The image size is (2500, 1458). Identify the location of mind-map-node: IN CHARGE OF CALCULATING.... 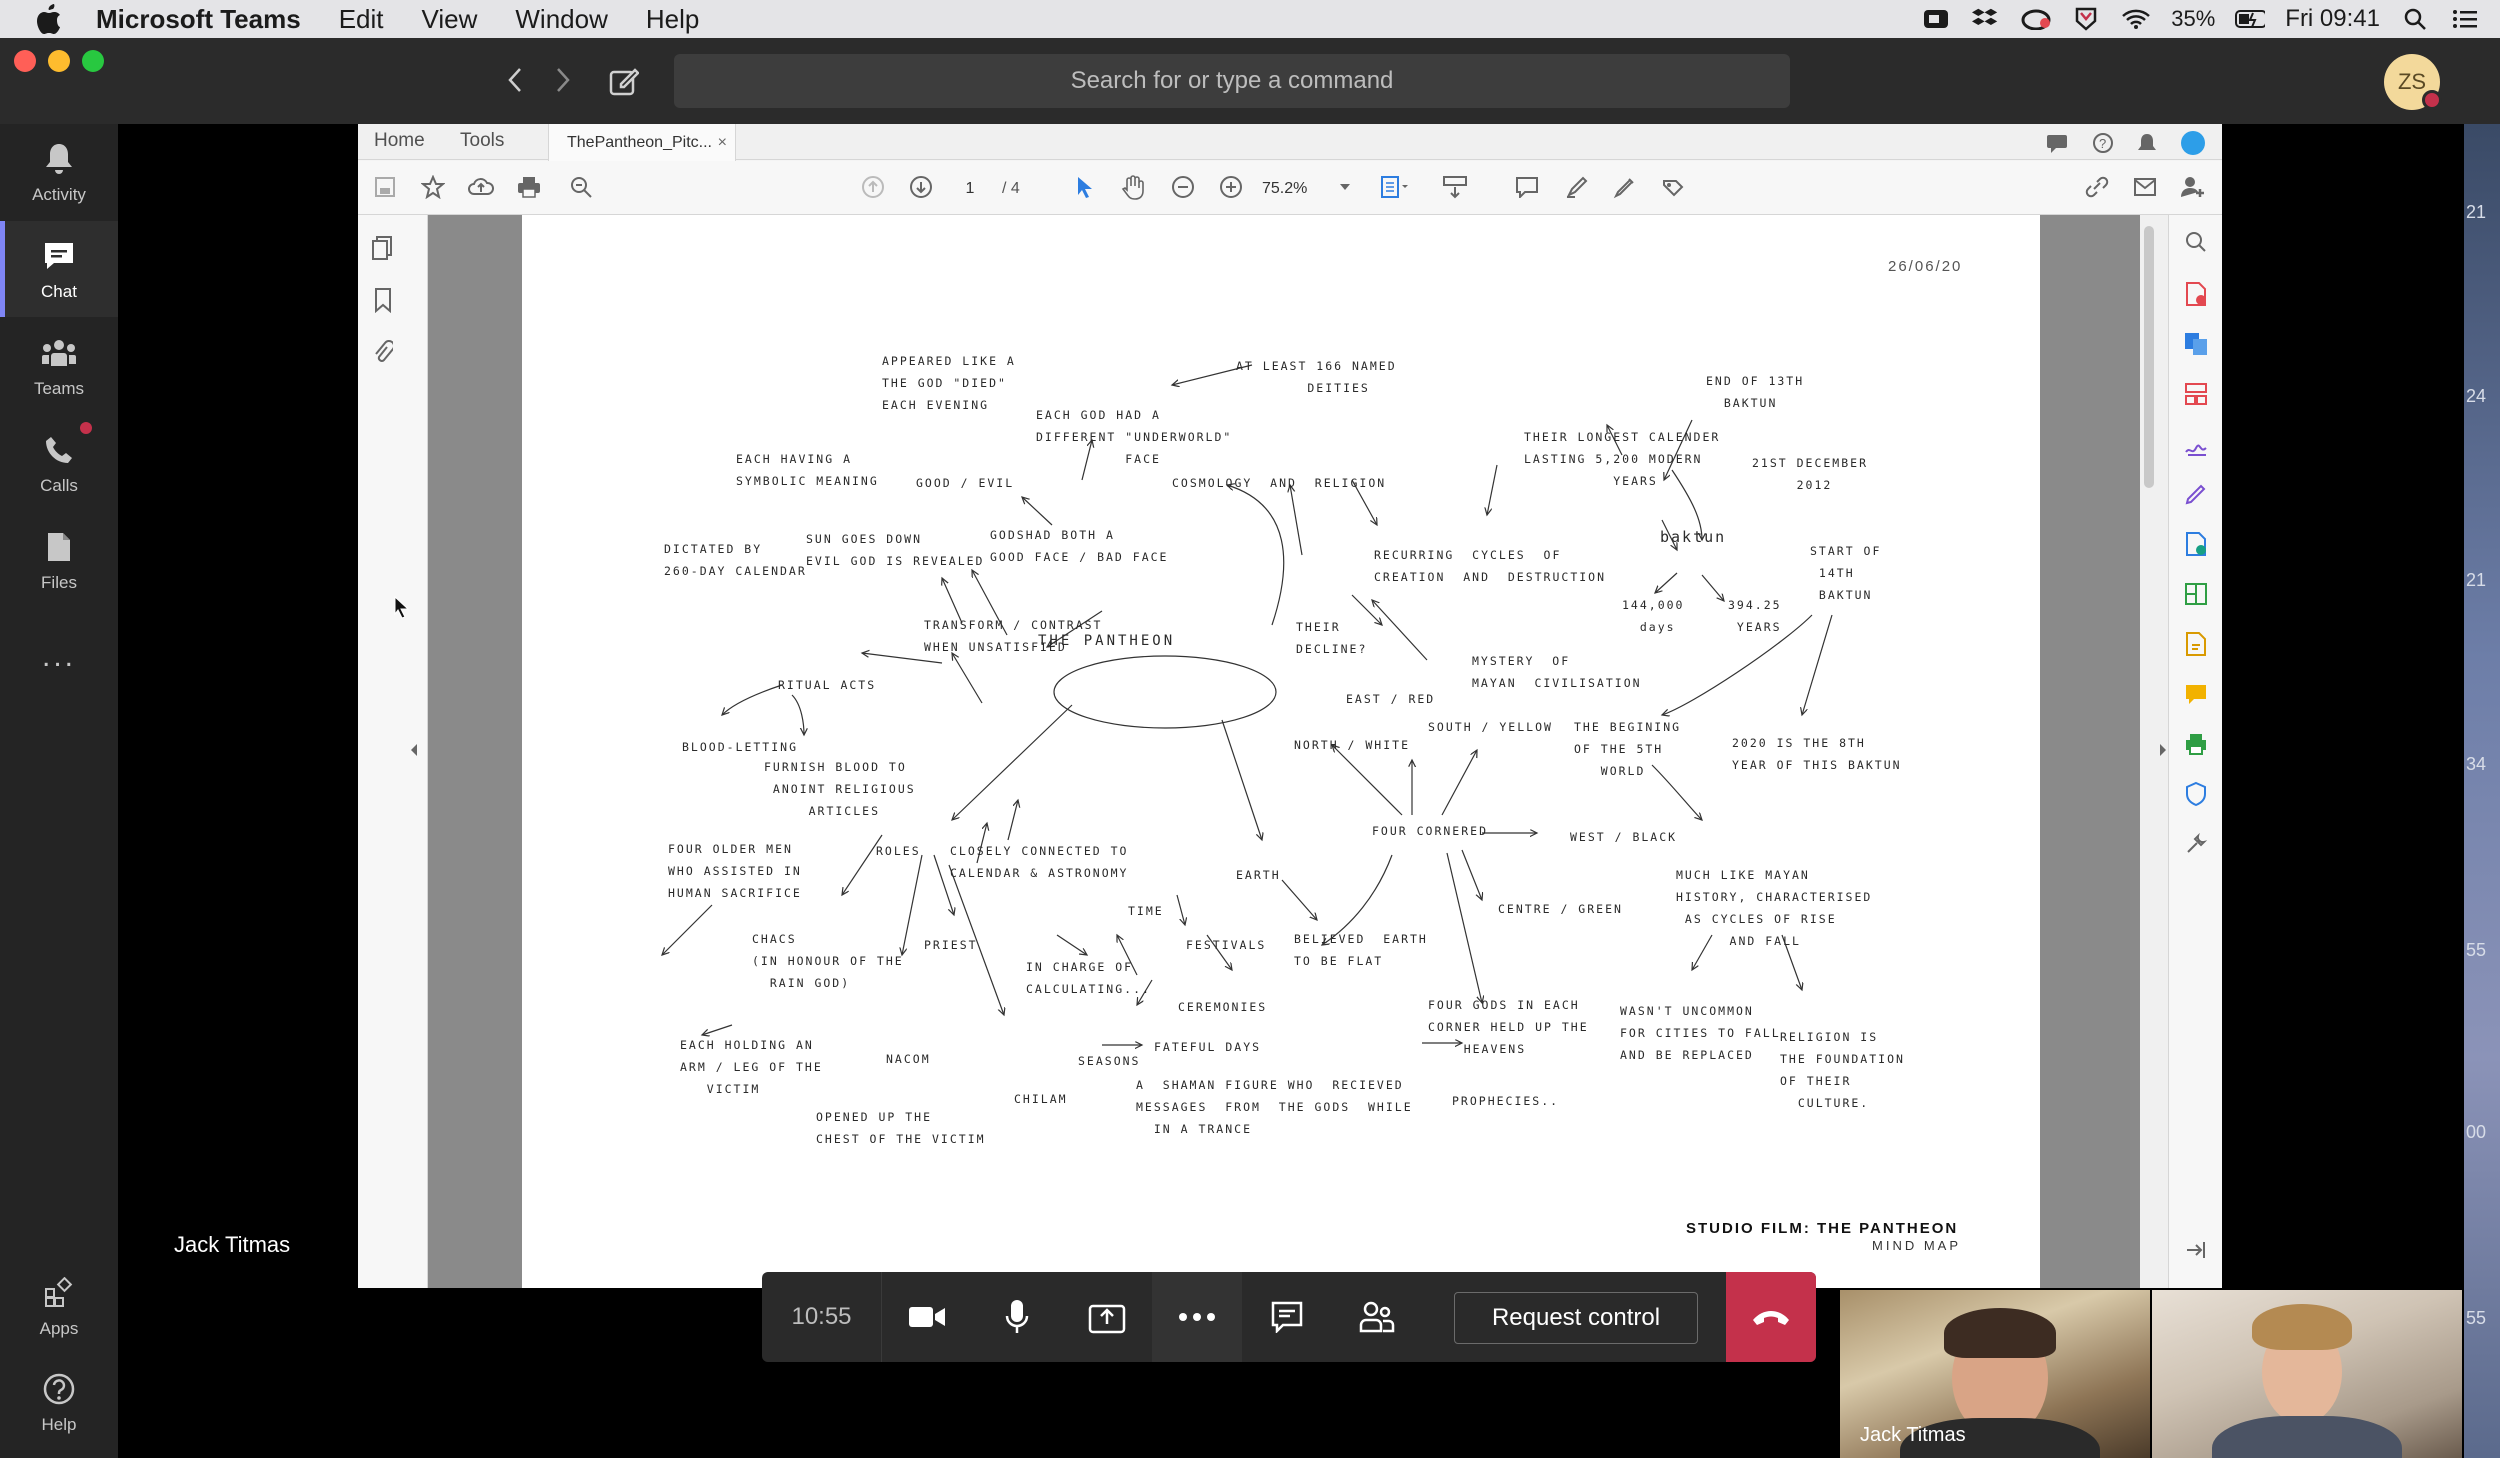
(1088, 978).